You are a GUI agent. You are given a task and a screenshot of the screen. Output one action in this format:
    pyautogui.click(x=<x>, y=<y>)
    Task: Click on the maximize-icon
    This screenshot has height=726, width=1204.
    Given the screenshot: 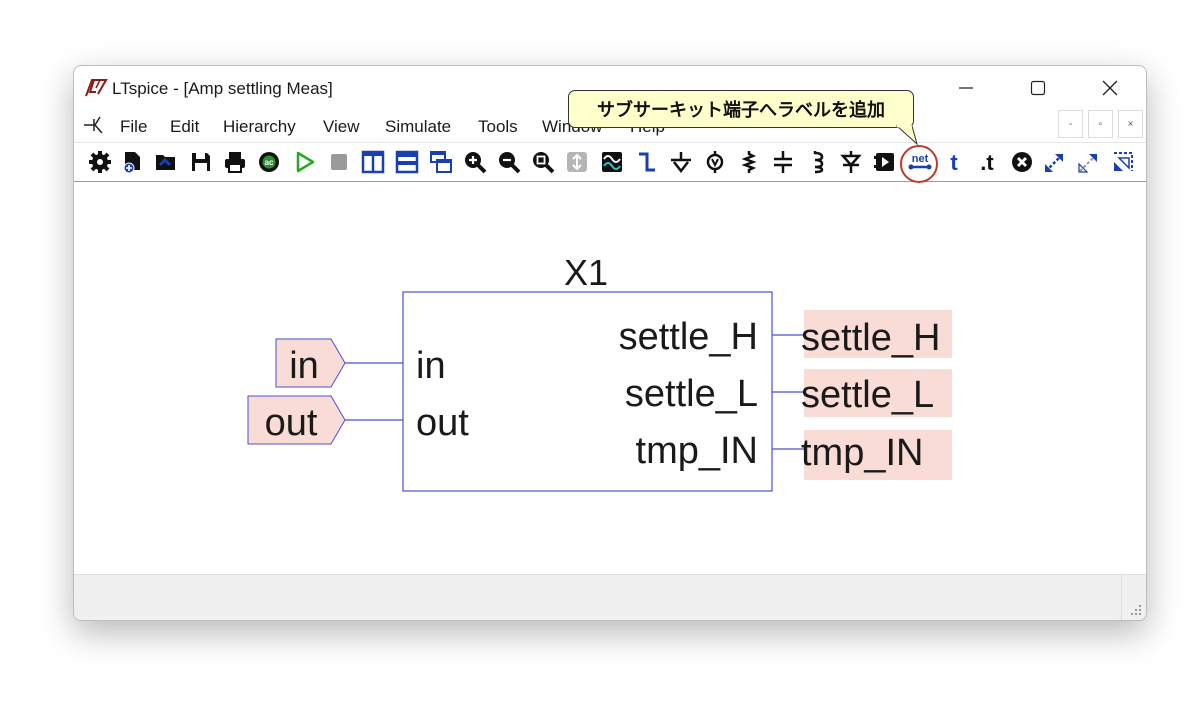 What is the action you would take?
    pyautogui.click(x=1038, y=88)
    